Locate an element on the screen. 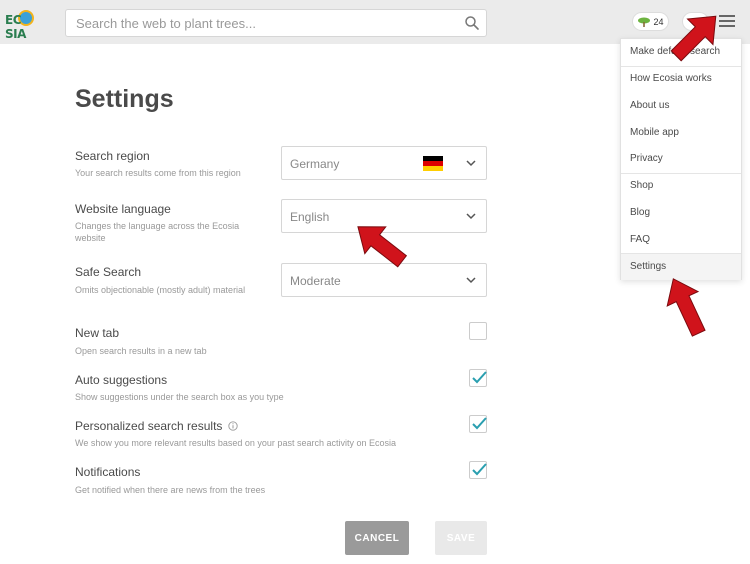  germany-flag-icon is located at coordinates (433, 163).